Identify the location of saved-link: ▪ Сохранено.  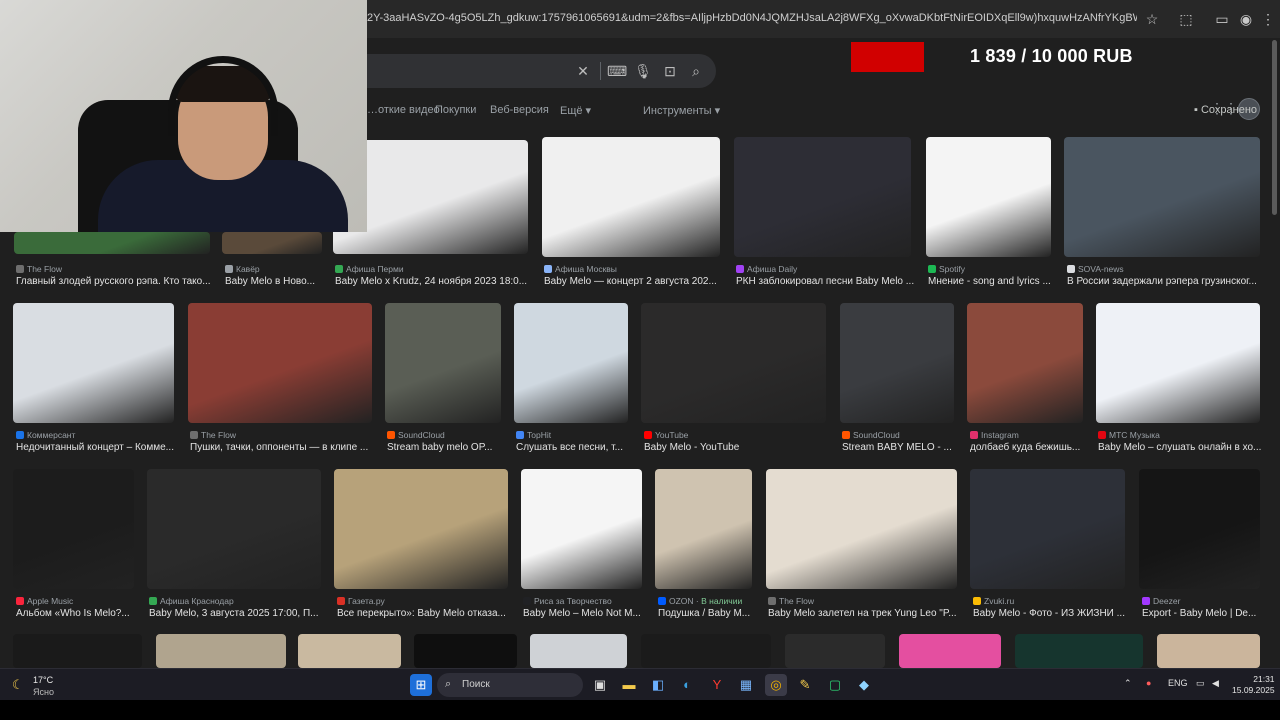
(1225, 110).